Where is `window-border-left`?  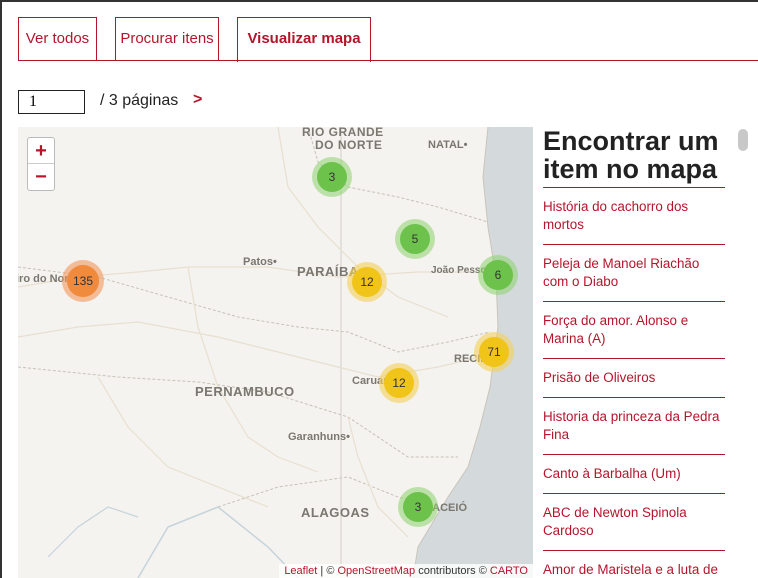 window-border-left is located at coordinates (1, 289).